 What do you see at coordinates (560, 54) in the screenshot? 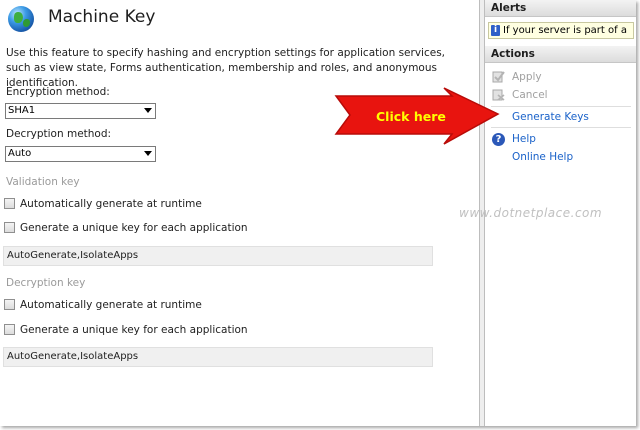
I see `actions-header: Actions` at bounding box center [560, 54].